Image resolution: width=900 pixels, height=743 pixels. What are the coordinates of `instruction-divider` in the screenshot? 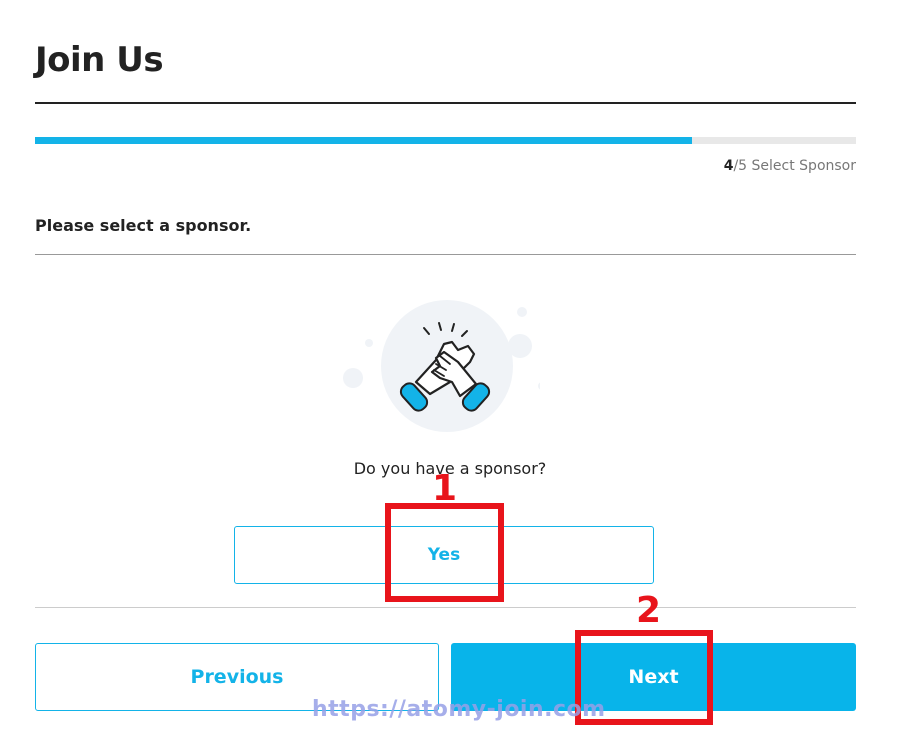 It's located at (445, 254).